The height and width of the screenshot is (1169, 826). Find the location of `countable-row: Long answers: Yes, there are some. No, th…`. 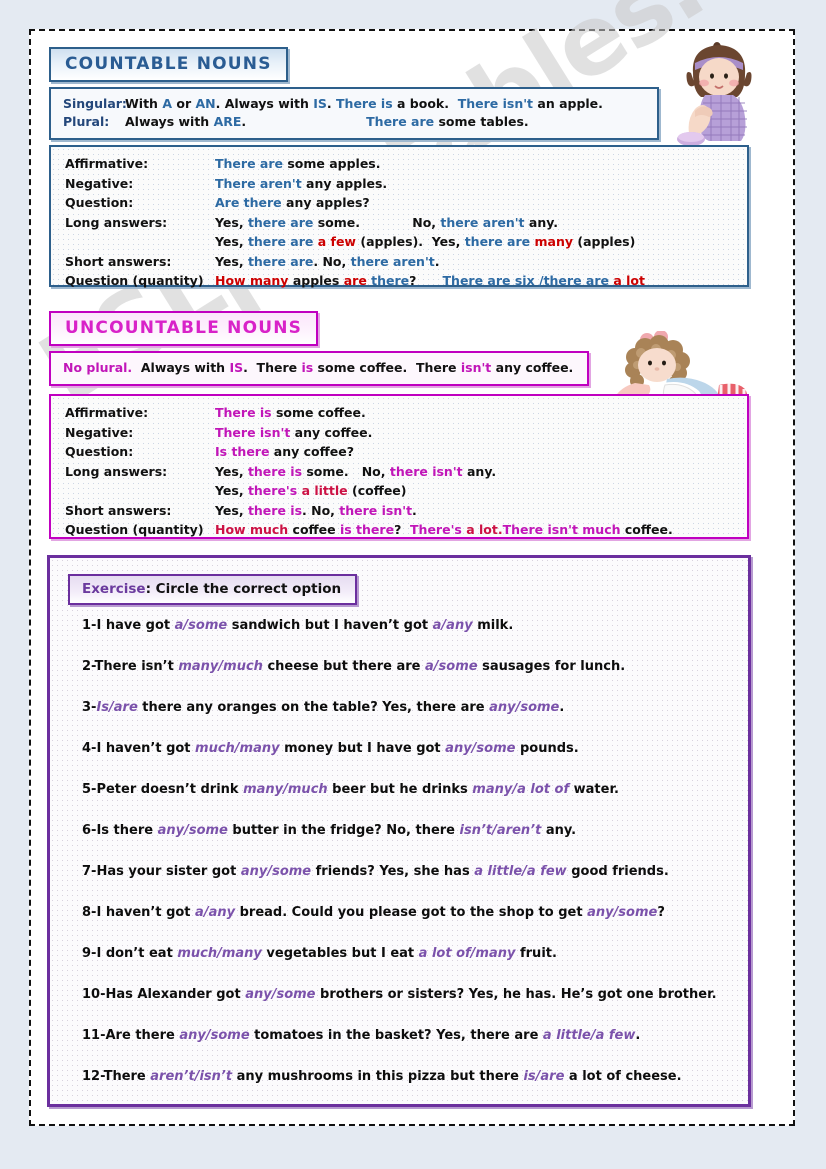

countable-row: Long answers: Yes, there are some. No, th… is located at coordinates (402, 223).